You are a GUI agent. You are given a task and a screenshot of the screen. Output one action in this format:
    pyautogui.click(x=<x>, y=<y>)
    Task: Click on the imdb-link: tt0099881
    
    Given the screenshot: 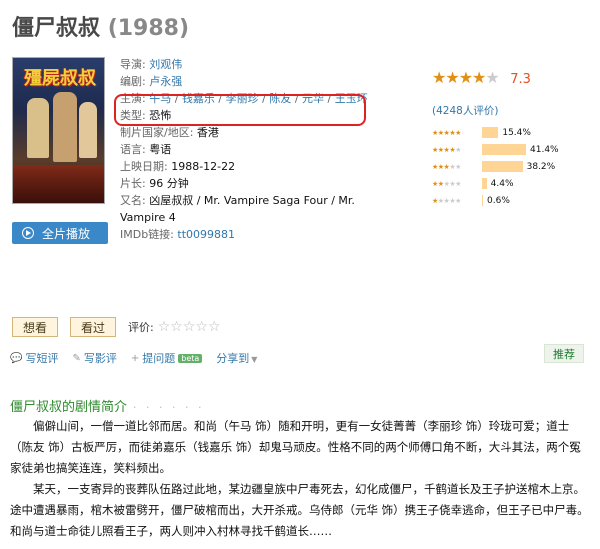 What is the action you would take?
    pyautogui.click(x=206, y=234)
    